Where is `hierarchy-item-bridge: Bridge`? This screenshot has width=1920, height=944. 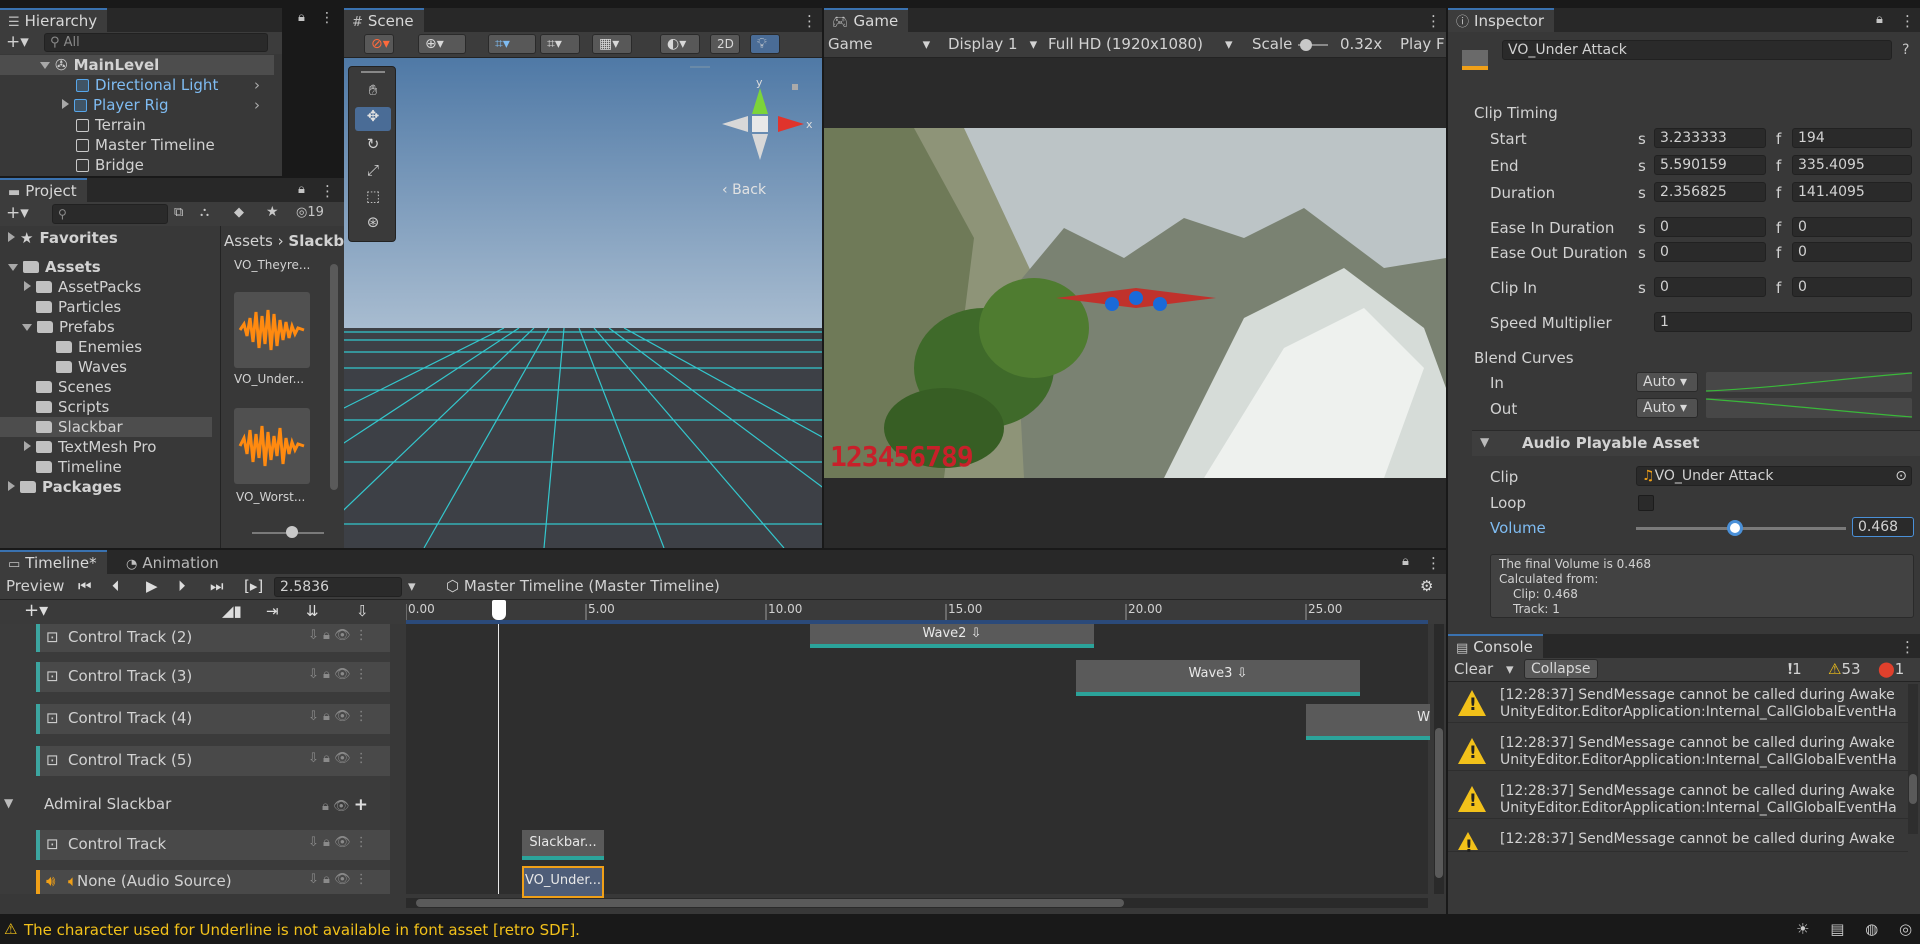 hierarchy-item-bridge: Bridge is located at coordinates (137, 165).